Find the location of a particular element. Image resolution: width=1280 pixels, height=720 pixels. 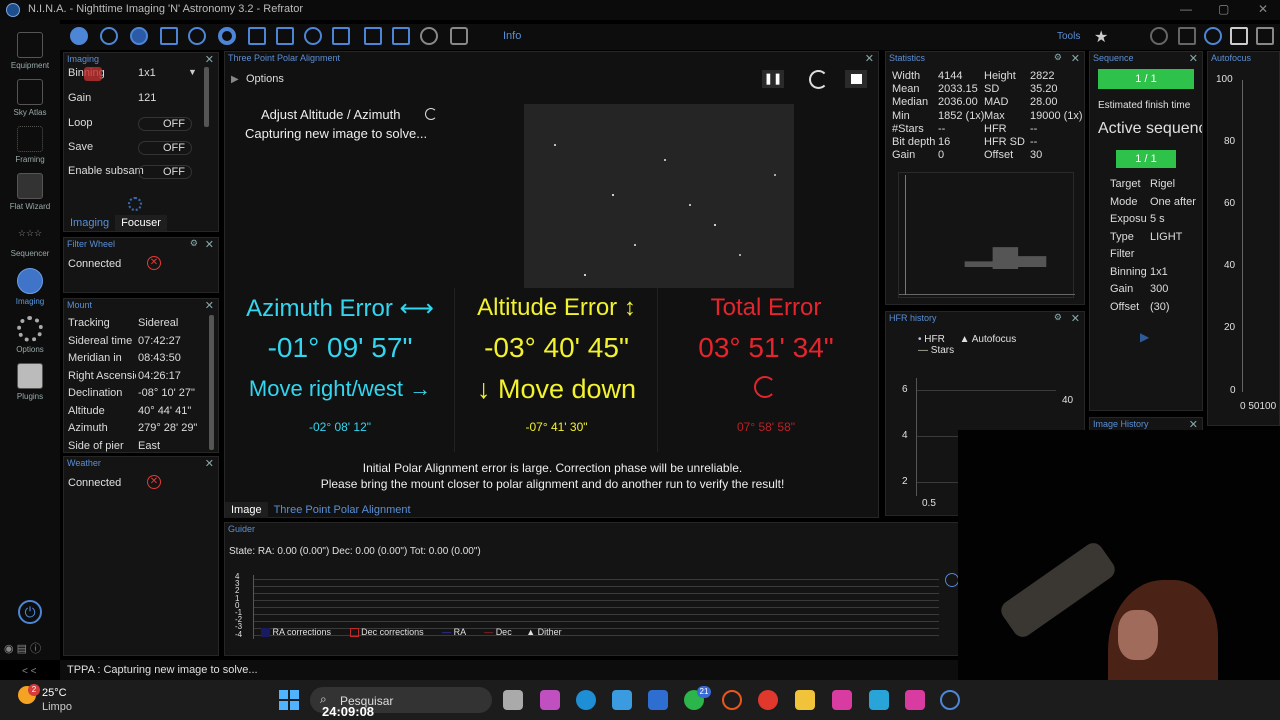

loop-toggle: OFF is located at coordinates (165, 124).